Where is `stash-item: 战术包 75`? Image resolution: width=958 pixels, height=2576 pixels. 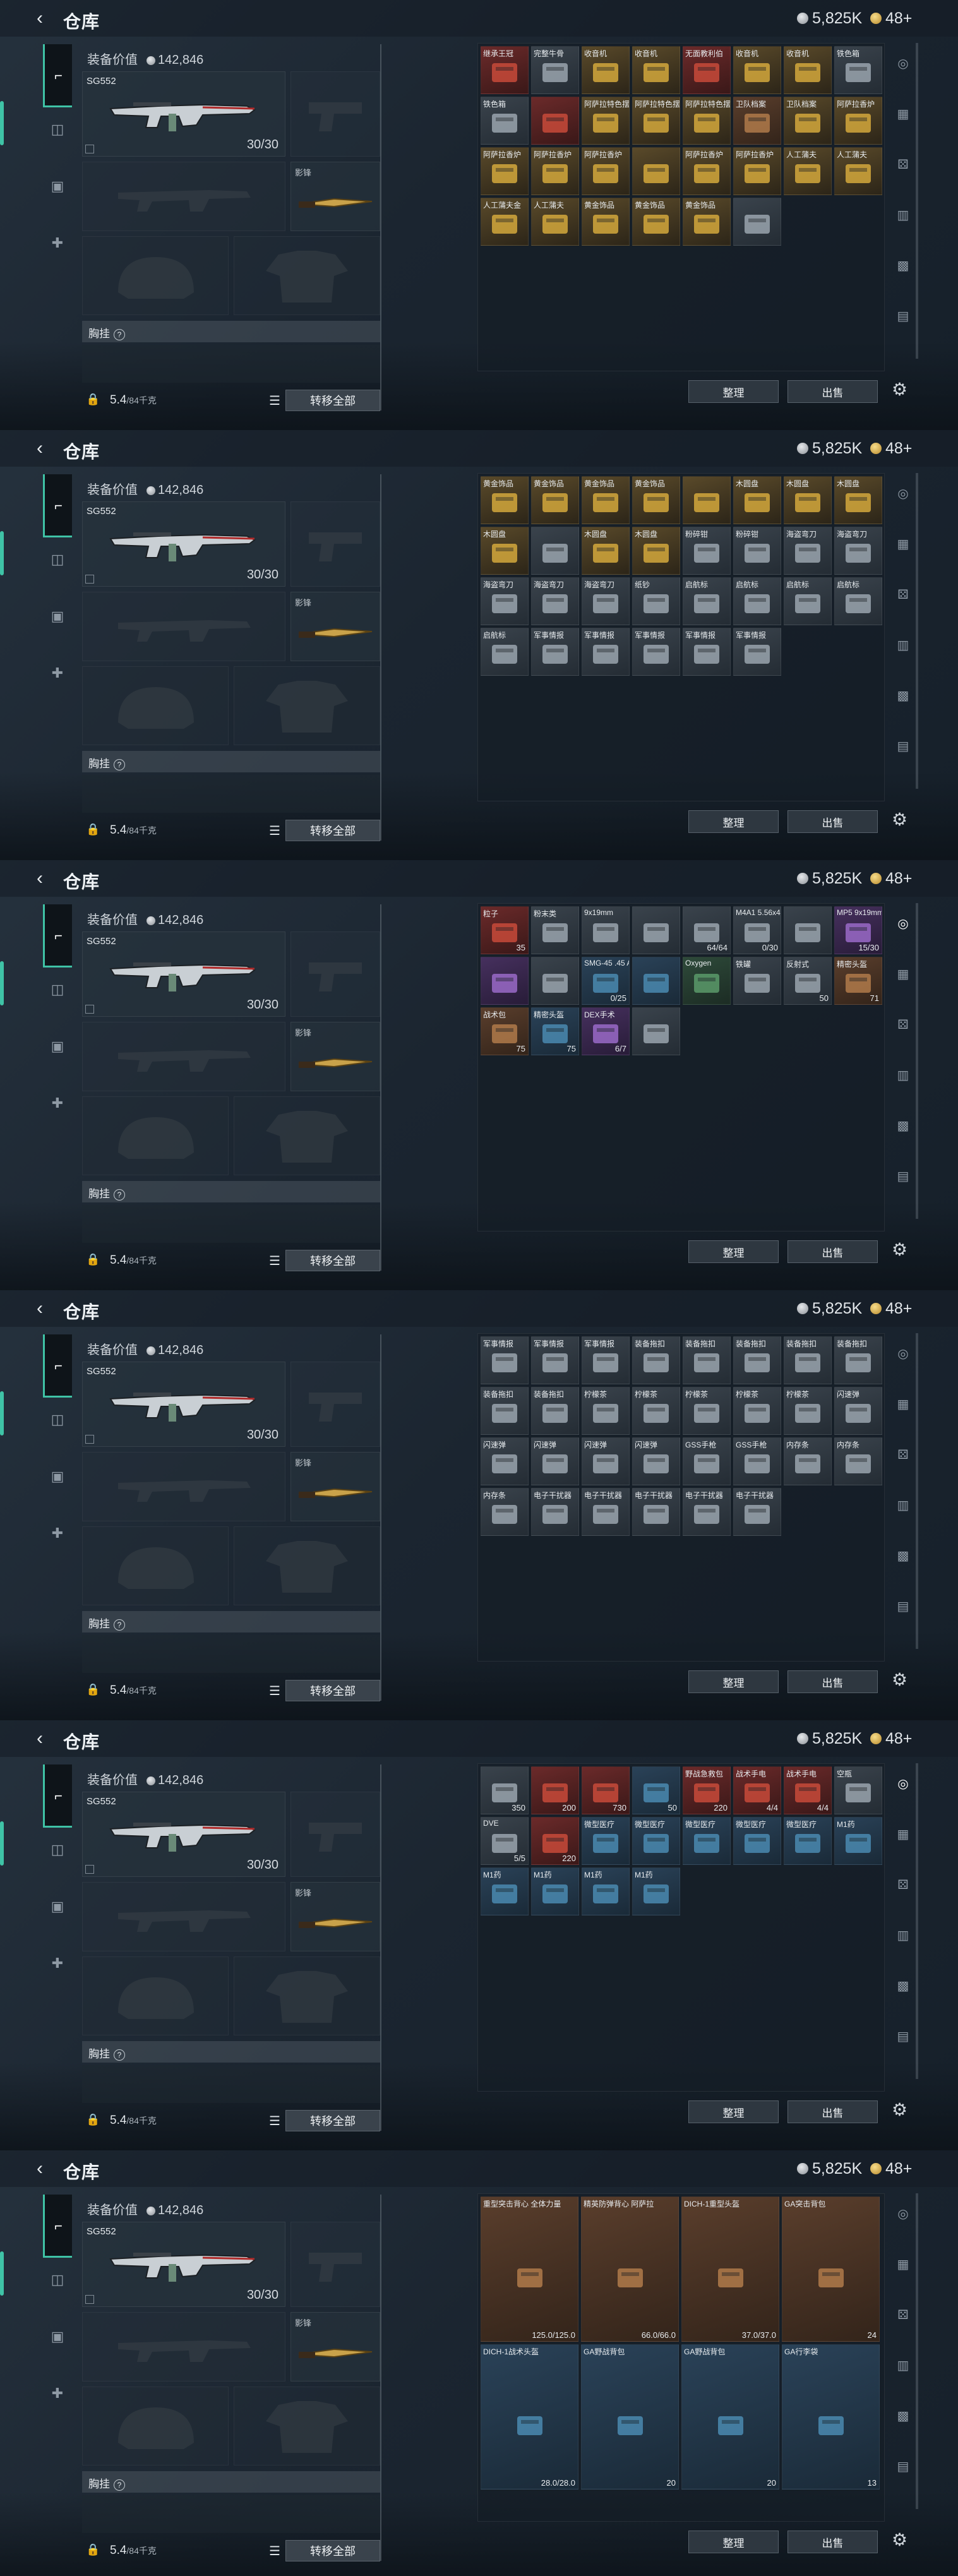 stash-item: 战术包 75 is located at coordinates (505, 1031).